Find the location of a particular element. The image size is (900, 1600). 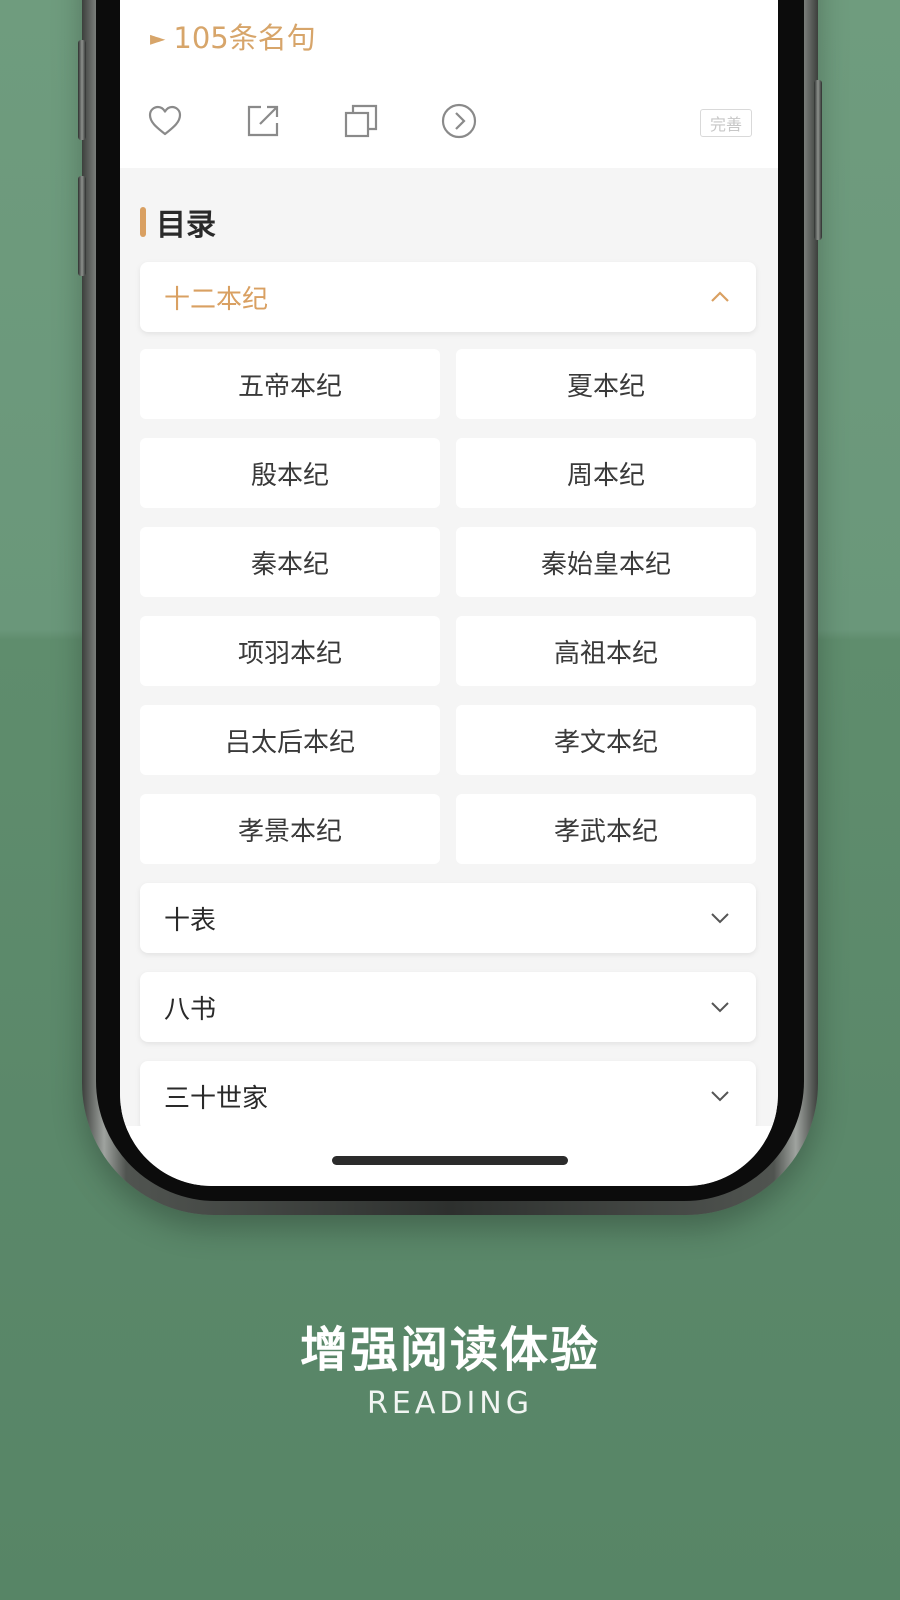

share-icon is located at coordinates (263, 121).